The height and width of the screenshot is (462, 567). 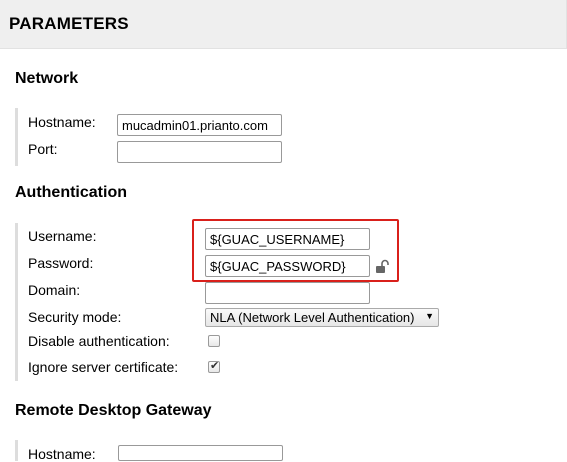 What do you see at coordinates (295, 250) in the screenshot?
I see `credentials-highlight-box` at bounding box center [295, 250].